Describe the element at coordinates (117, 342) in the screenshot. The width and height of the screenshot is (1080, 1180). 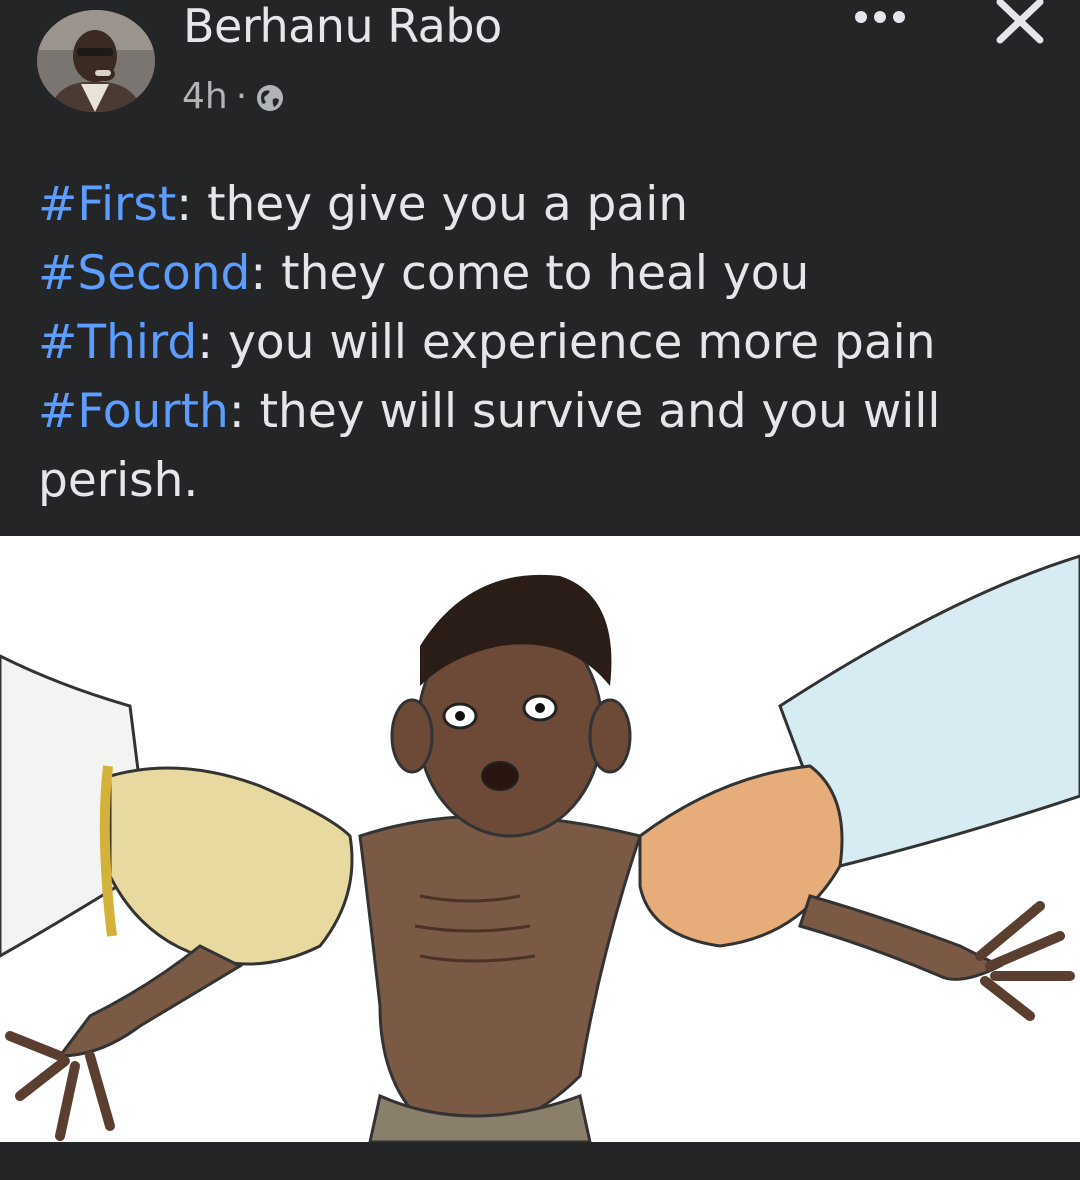
I see `hashtag-link: #Third` at that location.